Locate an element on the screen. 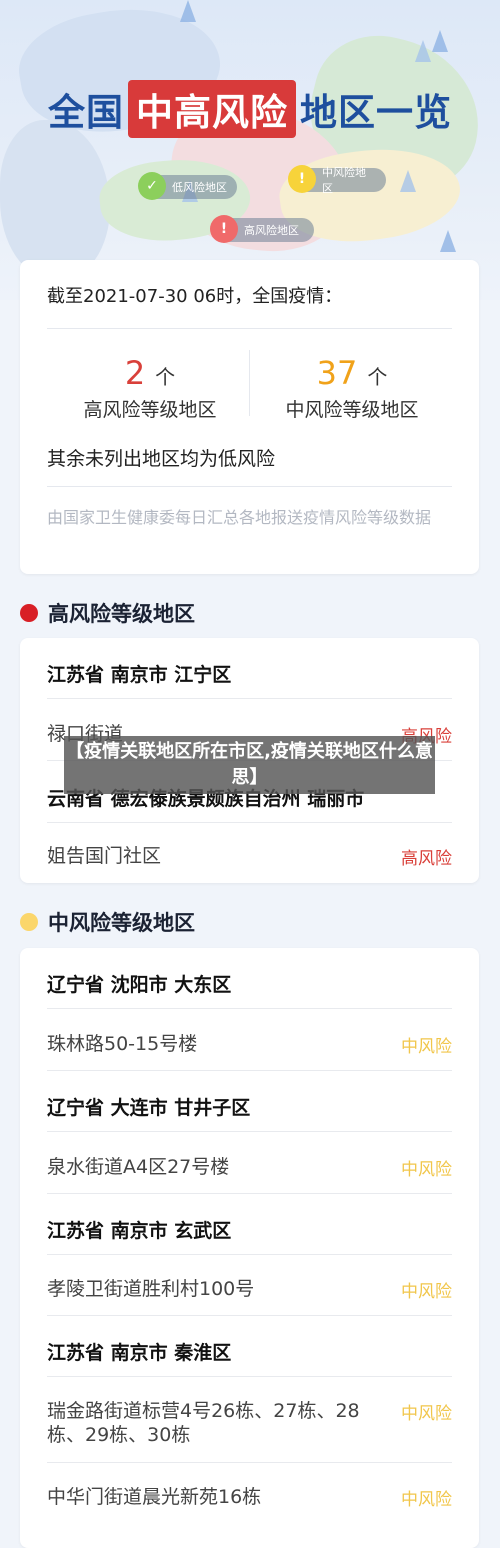 This screenshot has width=500, height=1548. risk-level-badge: 高风险 is located at coordinates (426, 859).